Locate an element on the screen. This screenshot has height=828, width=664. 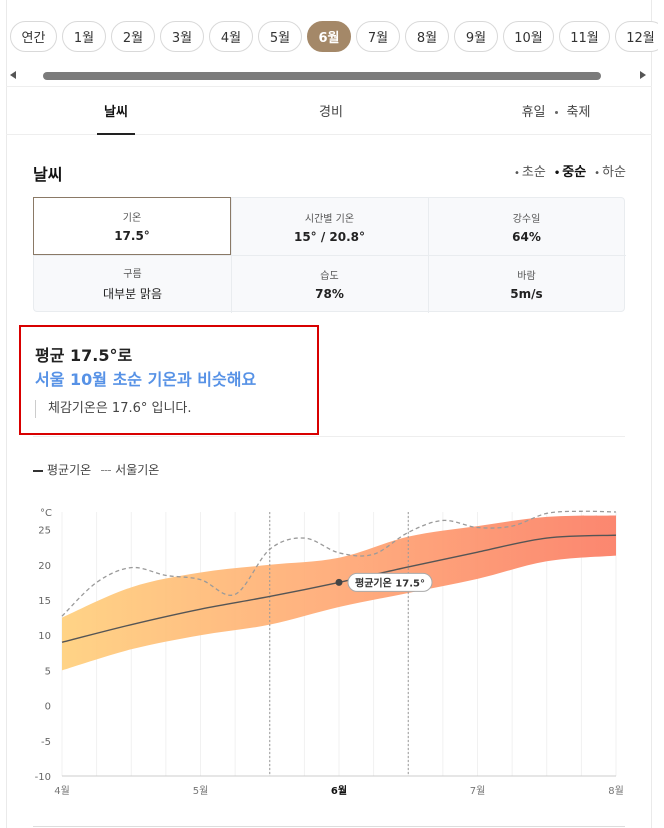
stat-value: 대부분 맑음 is located at coordinates (132, 294).